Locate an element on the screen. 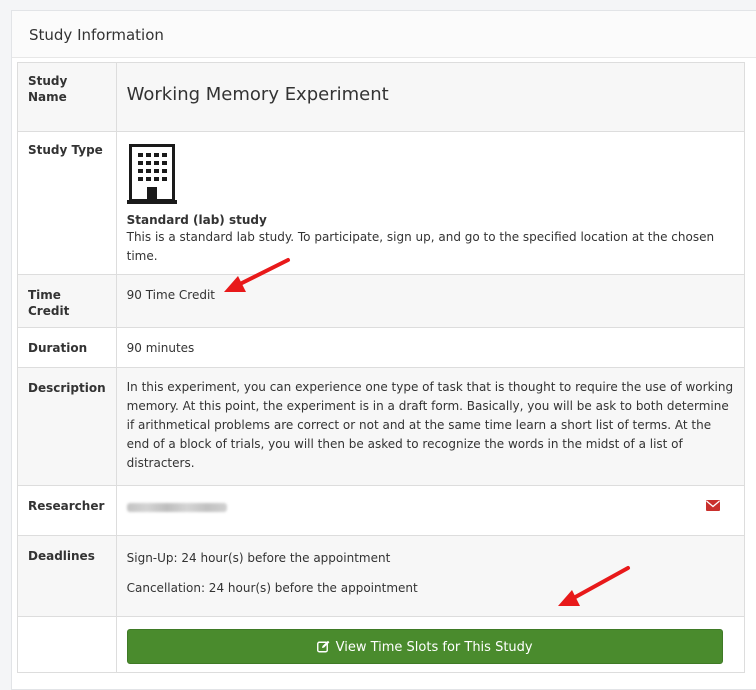 This screenshot has width=756, height=690. researcher-label: Researcher is located at coordinates (67, 510).